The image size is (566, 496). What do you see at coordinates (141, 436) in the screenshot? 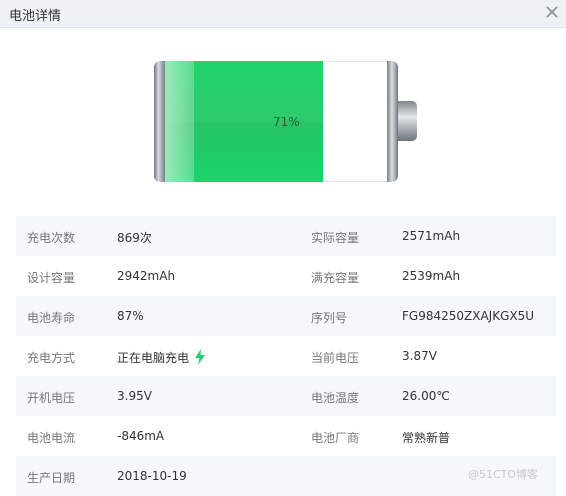
I see `detail-value: -846mA` at bounding box center [141, 436].